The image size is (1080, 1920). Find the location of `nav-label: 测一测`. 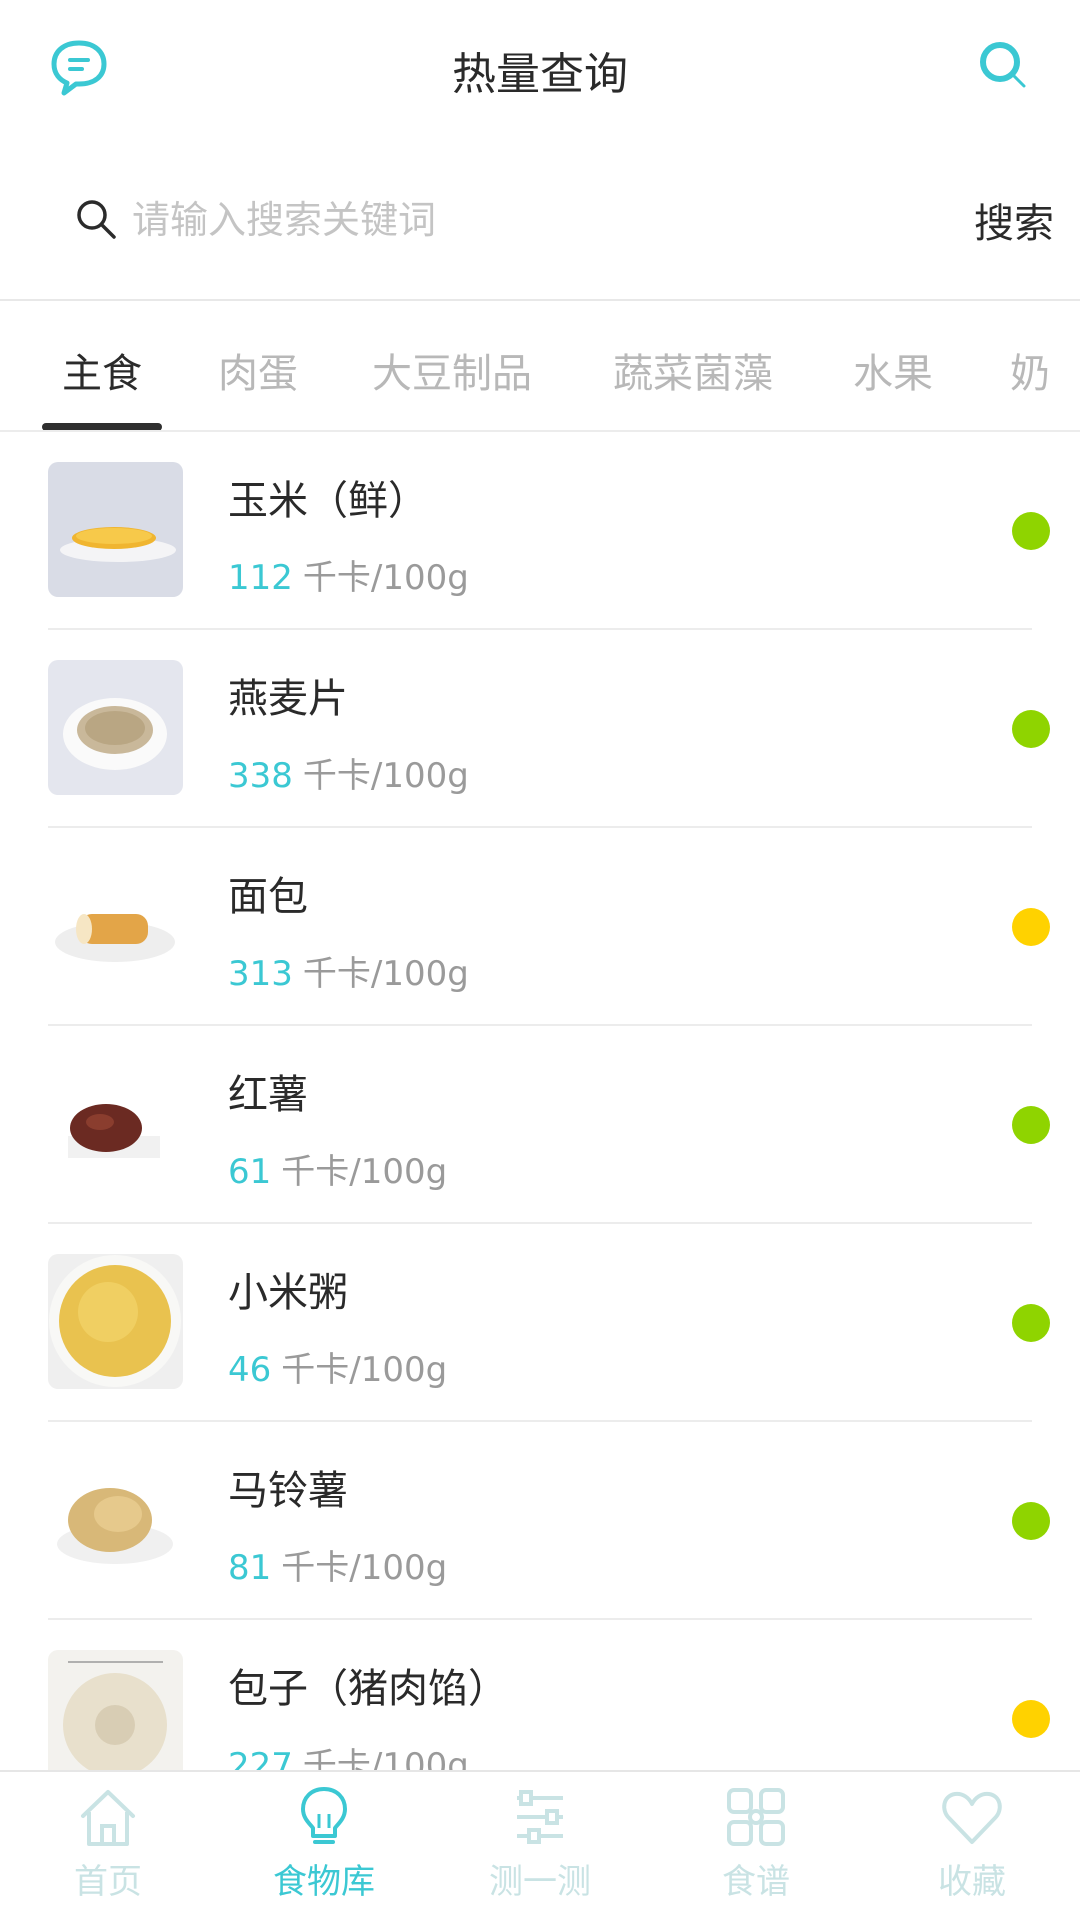

nav-label: 测一测 is located at coordinates (540, 1882).